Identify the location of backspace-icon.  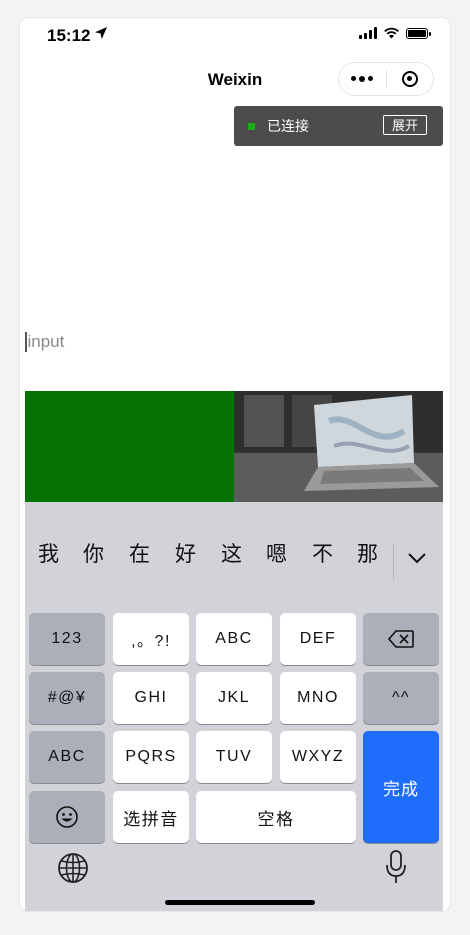
(401, 639).